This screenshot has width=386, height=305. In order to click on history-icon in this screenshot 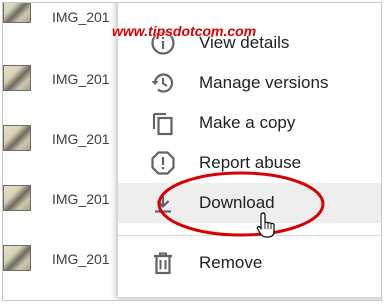, I will do `click(162, 83)`.